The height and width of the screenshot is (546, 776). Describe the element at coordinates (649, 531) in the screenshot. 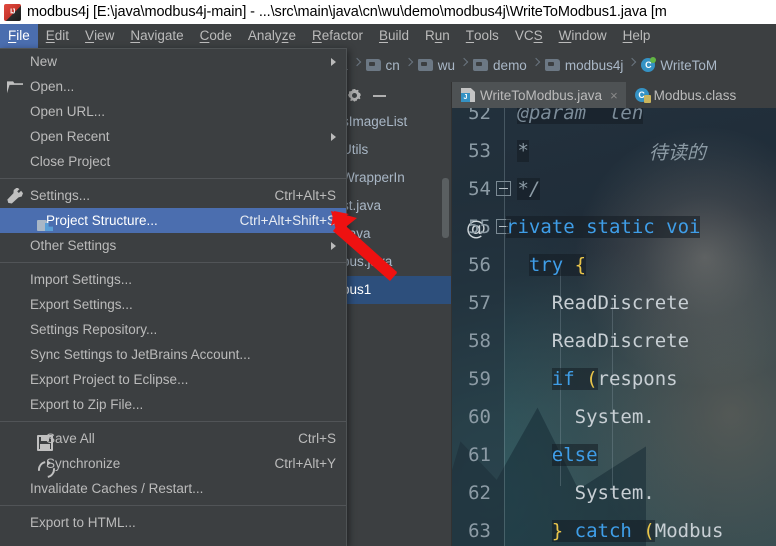

I see `code-token: (` at that location.